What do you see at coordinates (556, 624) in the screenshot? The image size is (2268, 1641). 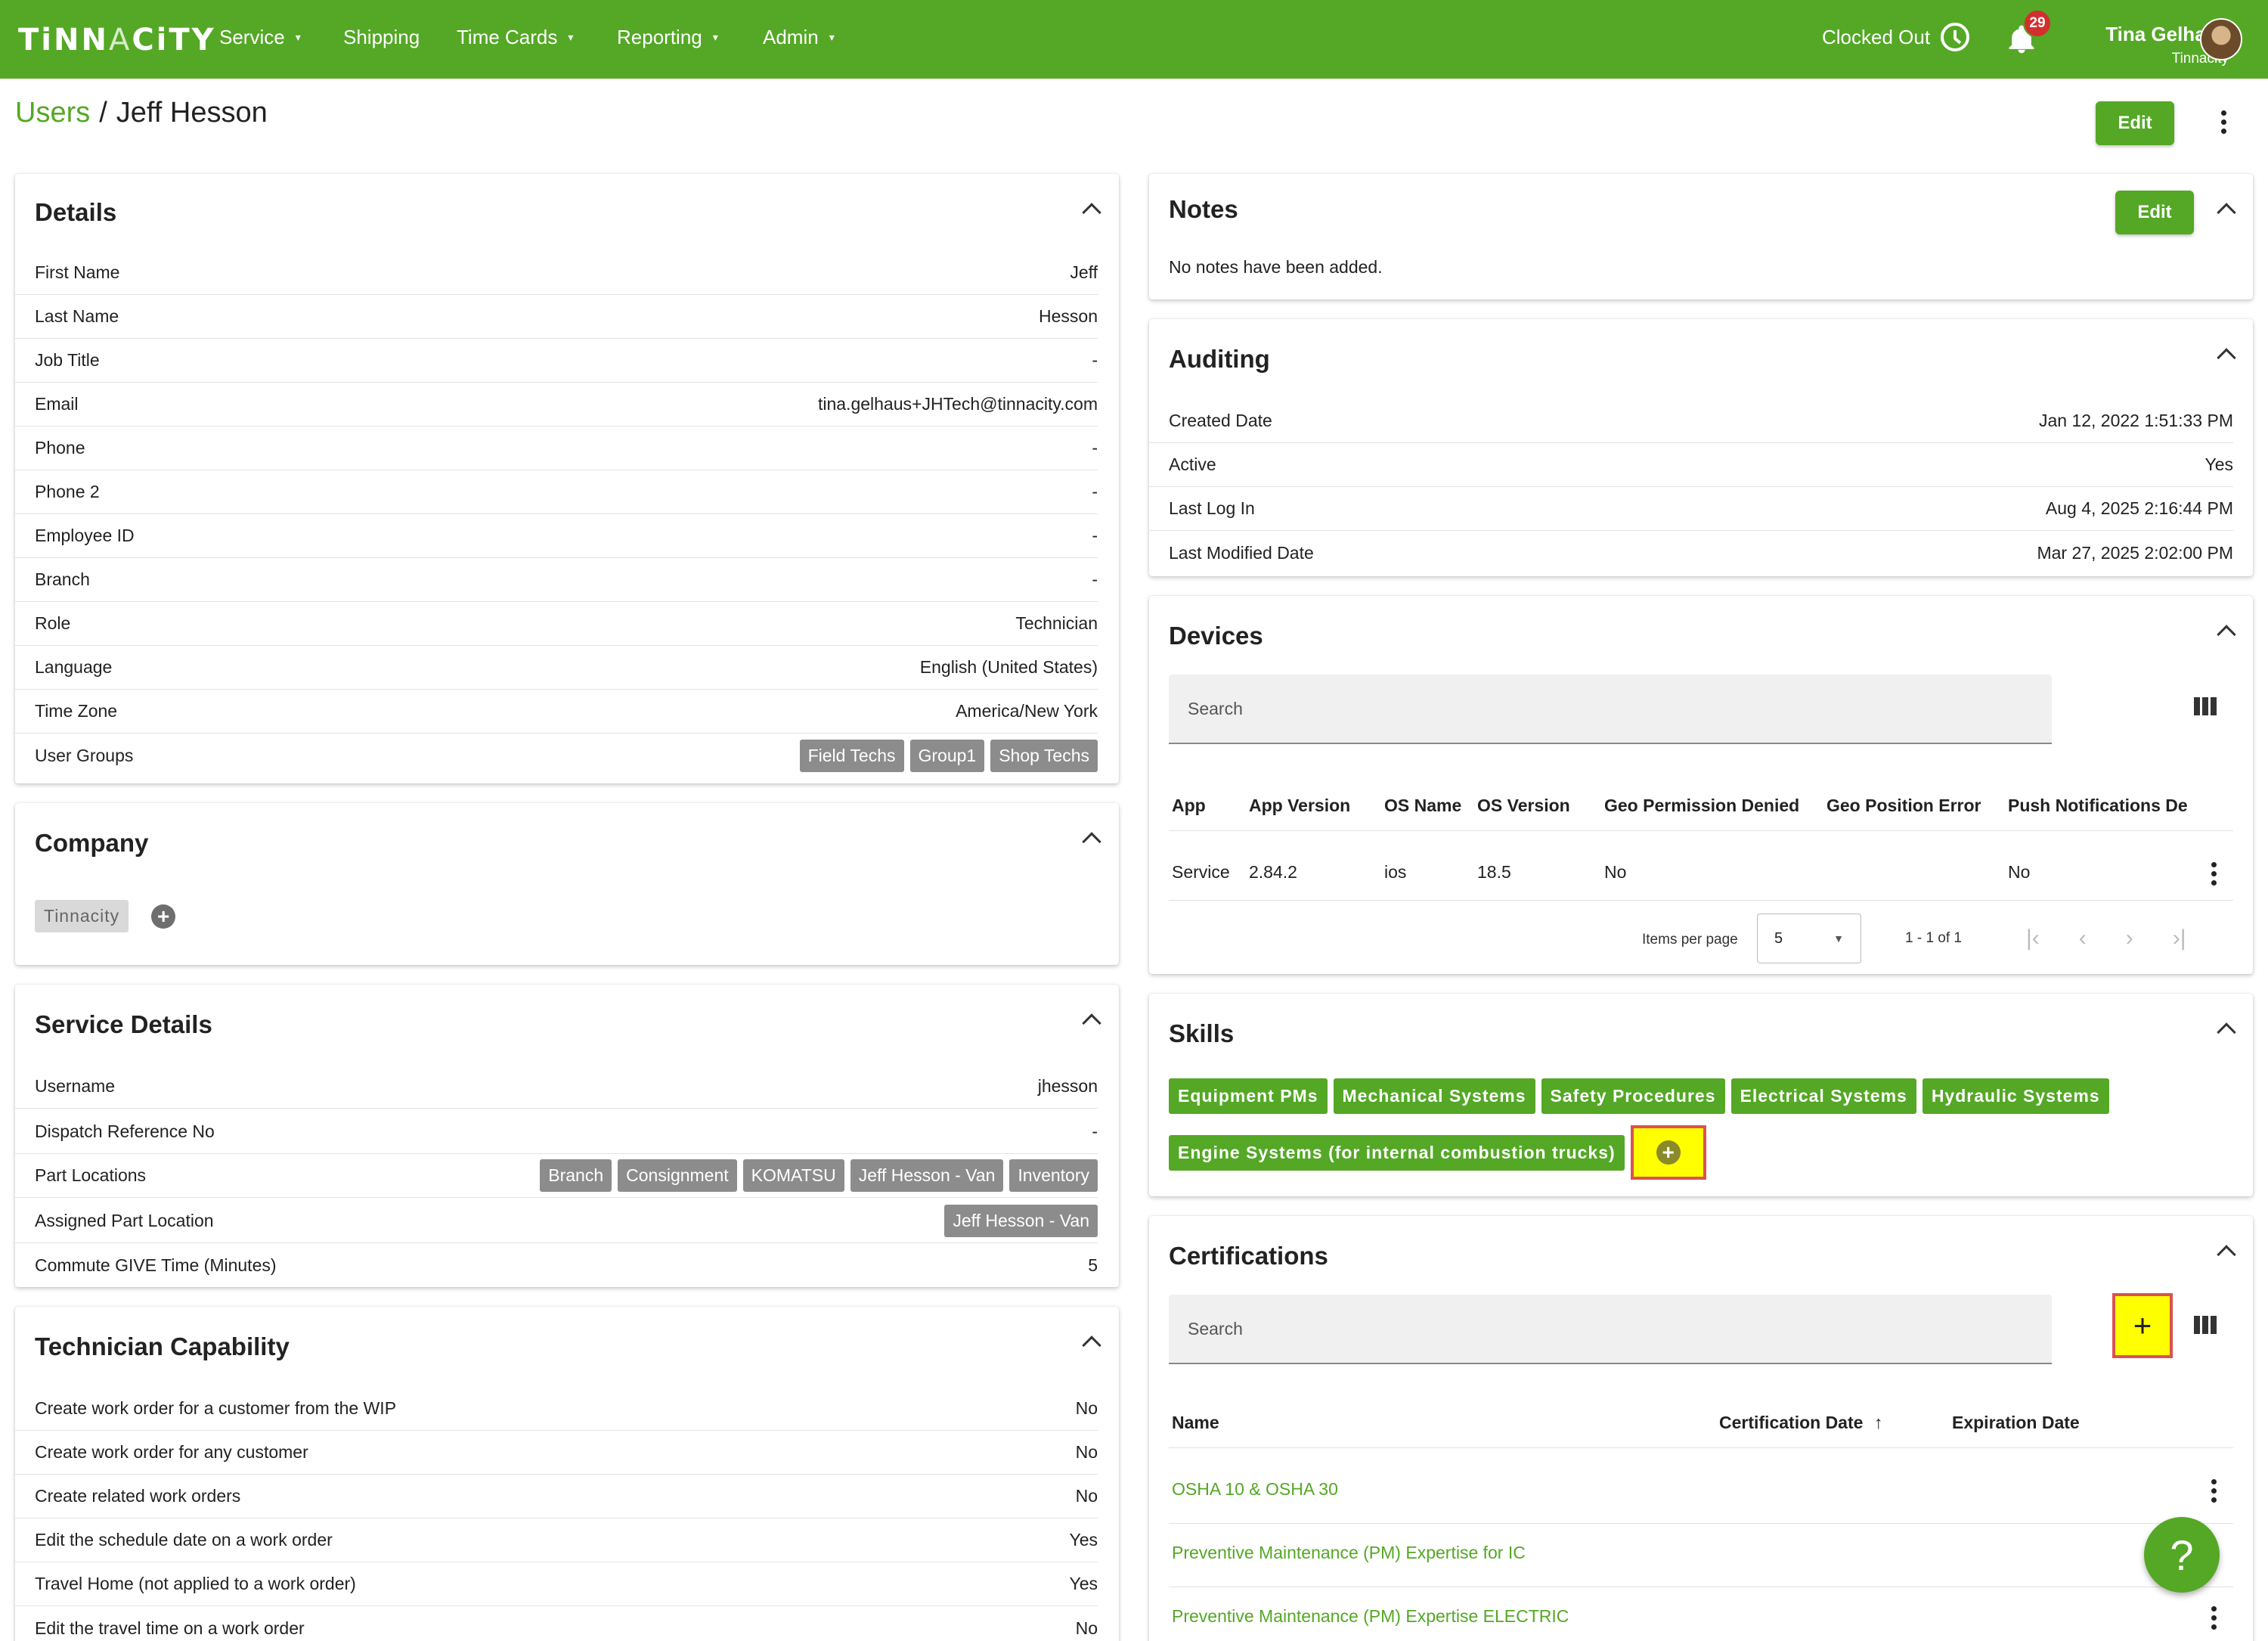 I see `detail-row: Role Technician` at bounding box center [556, 624].